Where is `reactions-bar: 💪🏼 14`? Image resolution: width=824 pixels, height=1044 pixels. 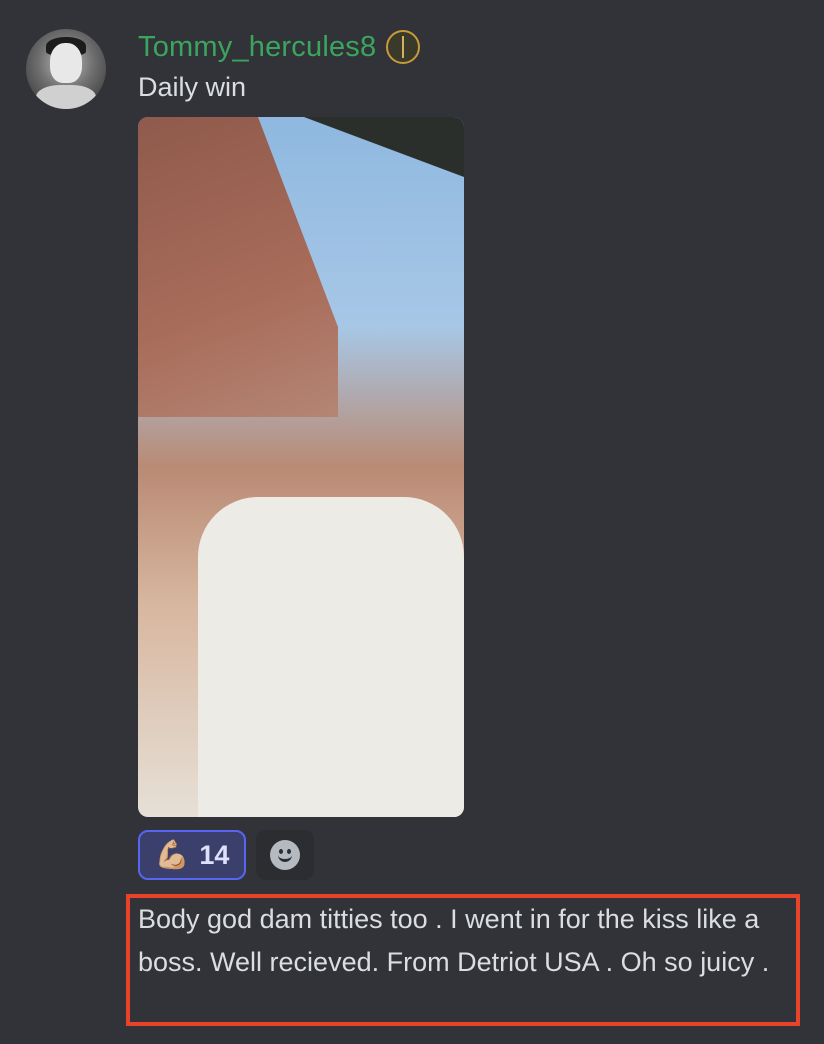
reactions-bar: 💪🏼 14 is located at coordinates (226, 855).